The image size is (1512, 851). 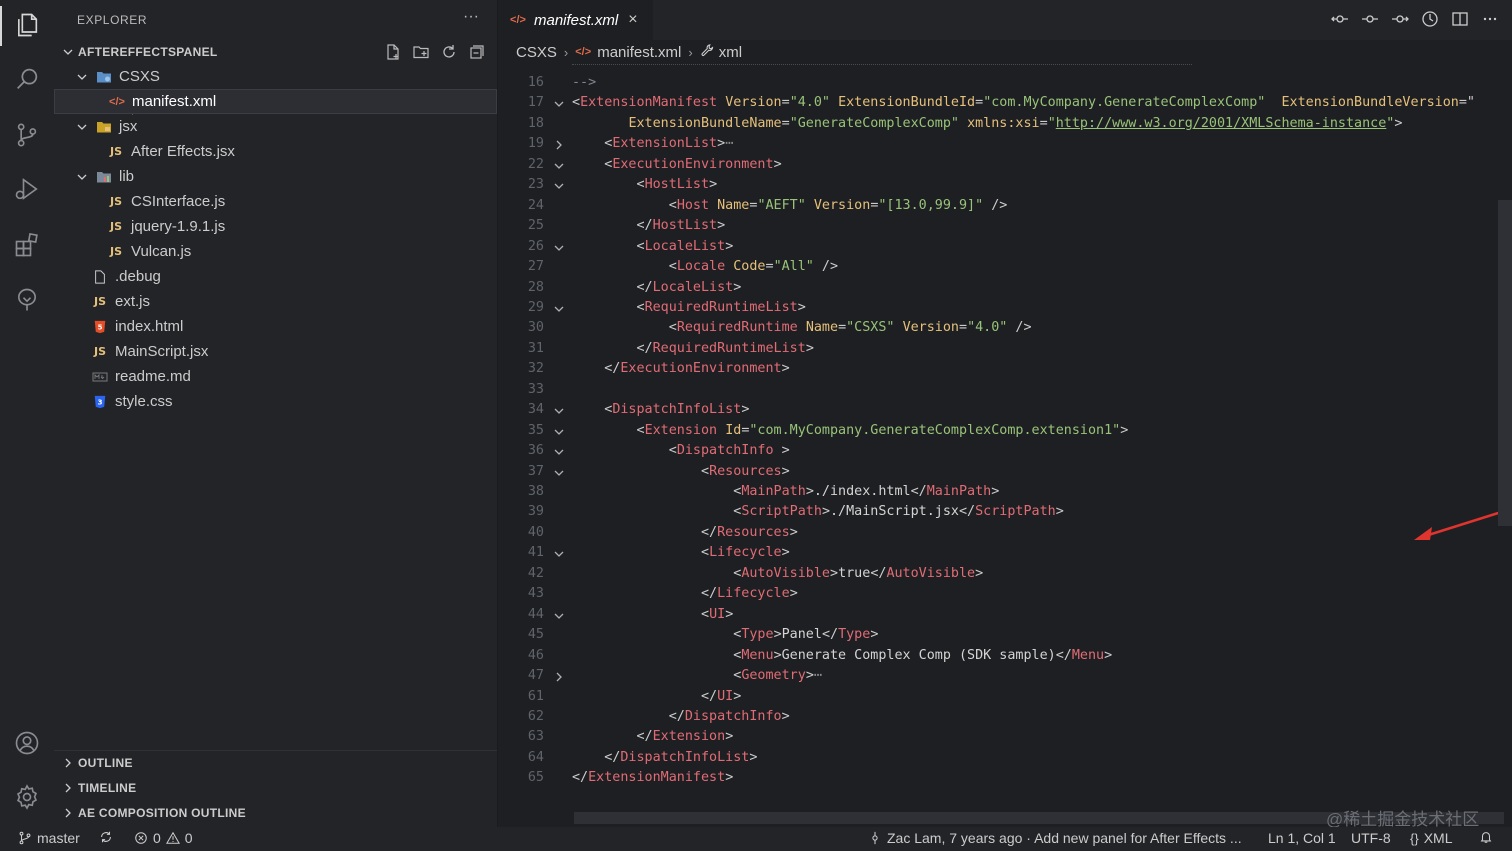 I want to click on code-token: ./MainScript.jsx, so click(x=894, y=512).